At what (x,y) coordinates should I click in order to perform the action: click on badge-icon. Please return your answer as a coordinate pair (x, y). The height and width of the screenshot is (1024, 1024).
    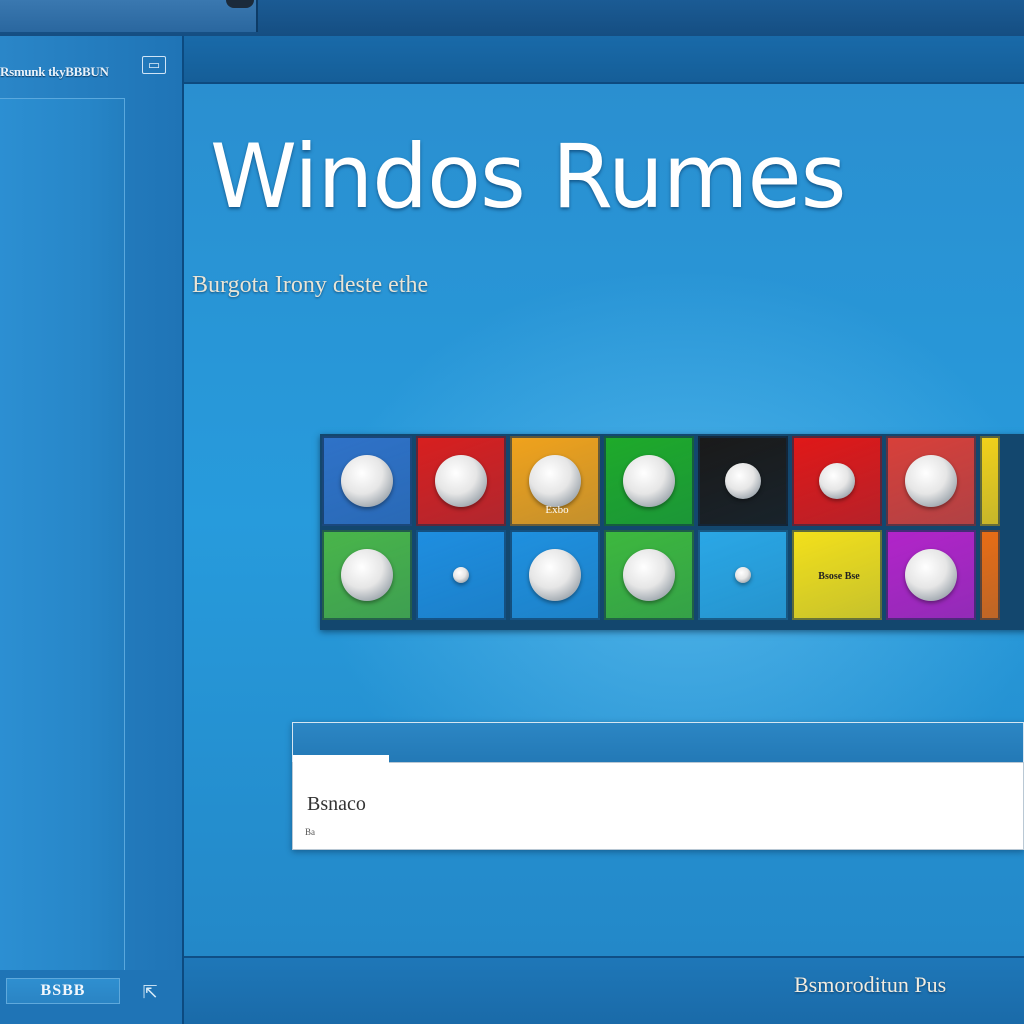
    Looking at the image, I should click on (649, 575).